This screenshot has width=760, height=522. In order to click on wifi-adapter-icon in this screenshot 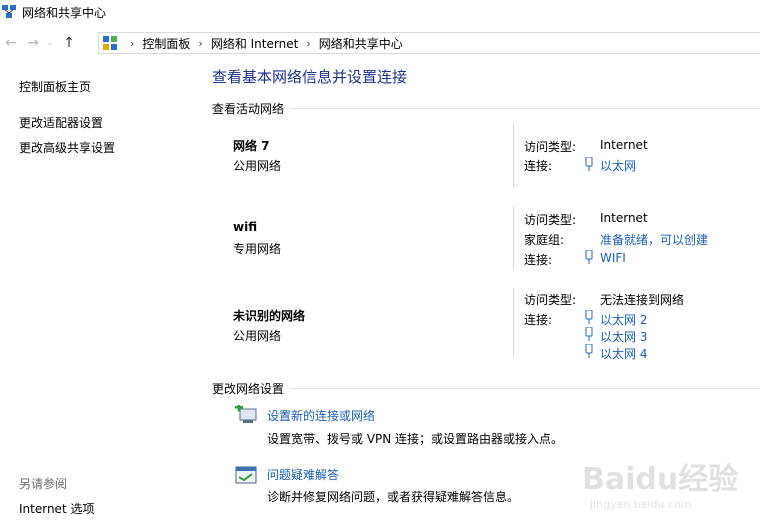, I will do `click(589, 257)`.